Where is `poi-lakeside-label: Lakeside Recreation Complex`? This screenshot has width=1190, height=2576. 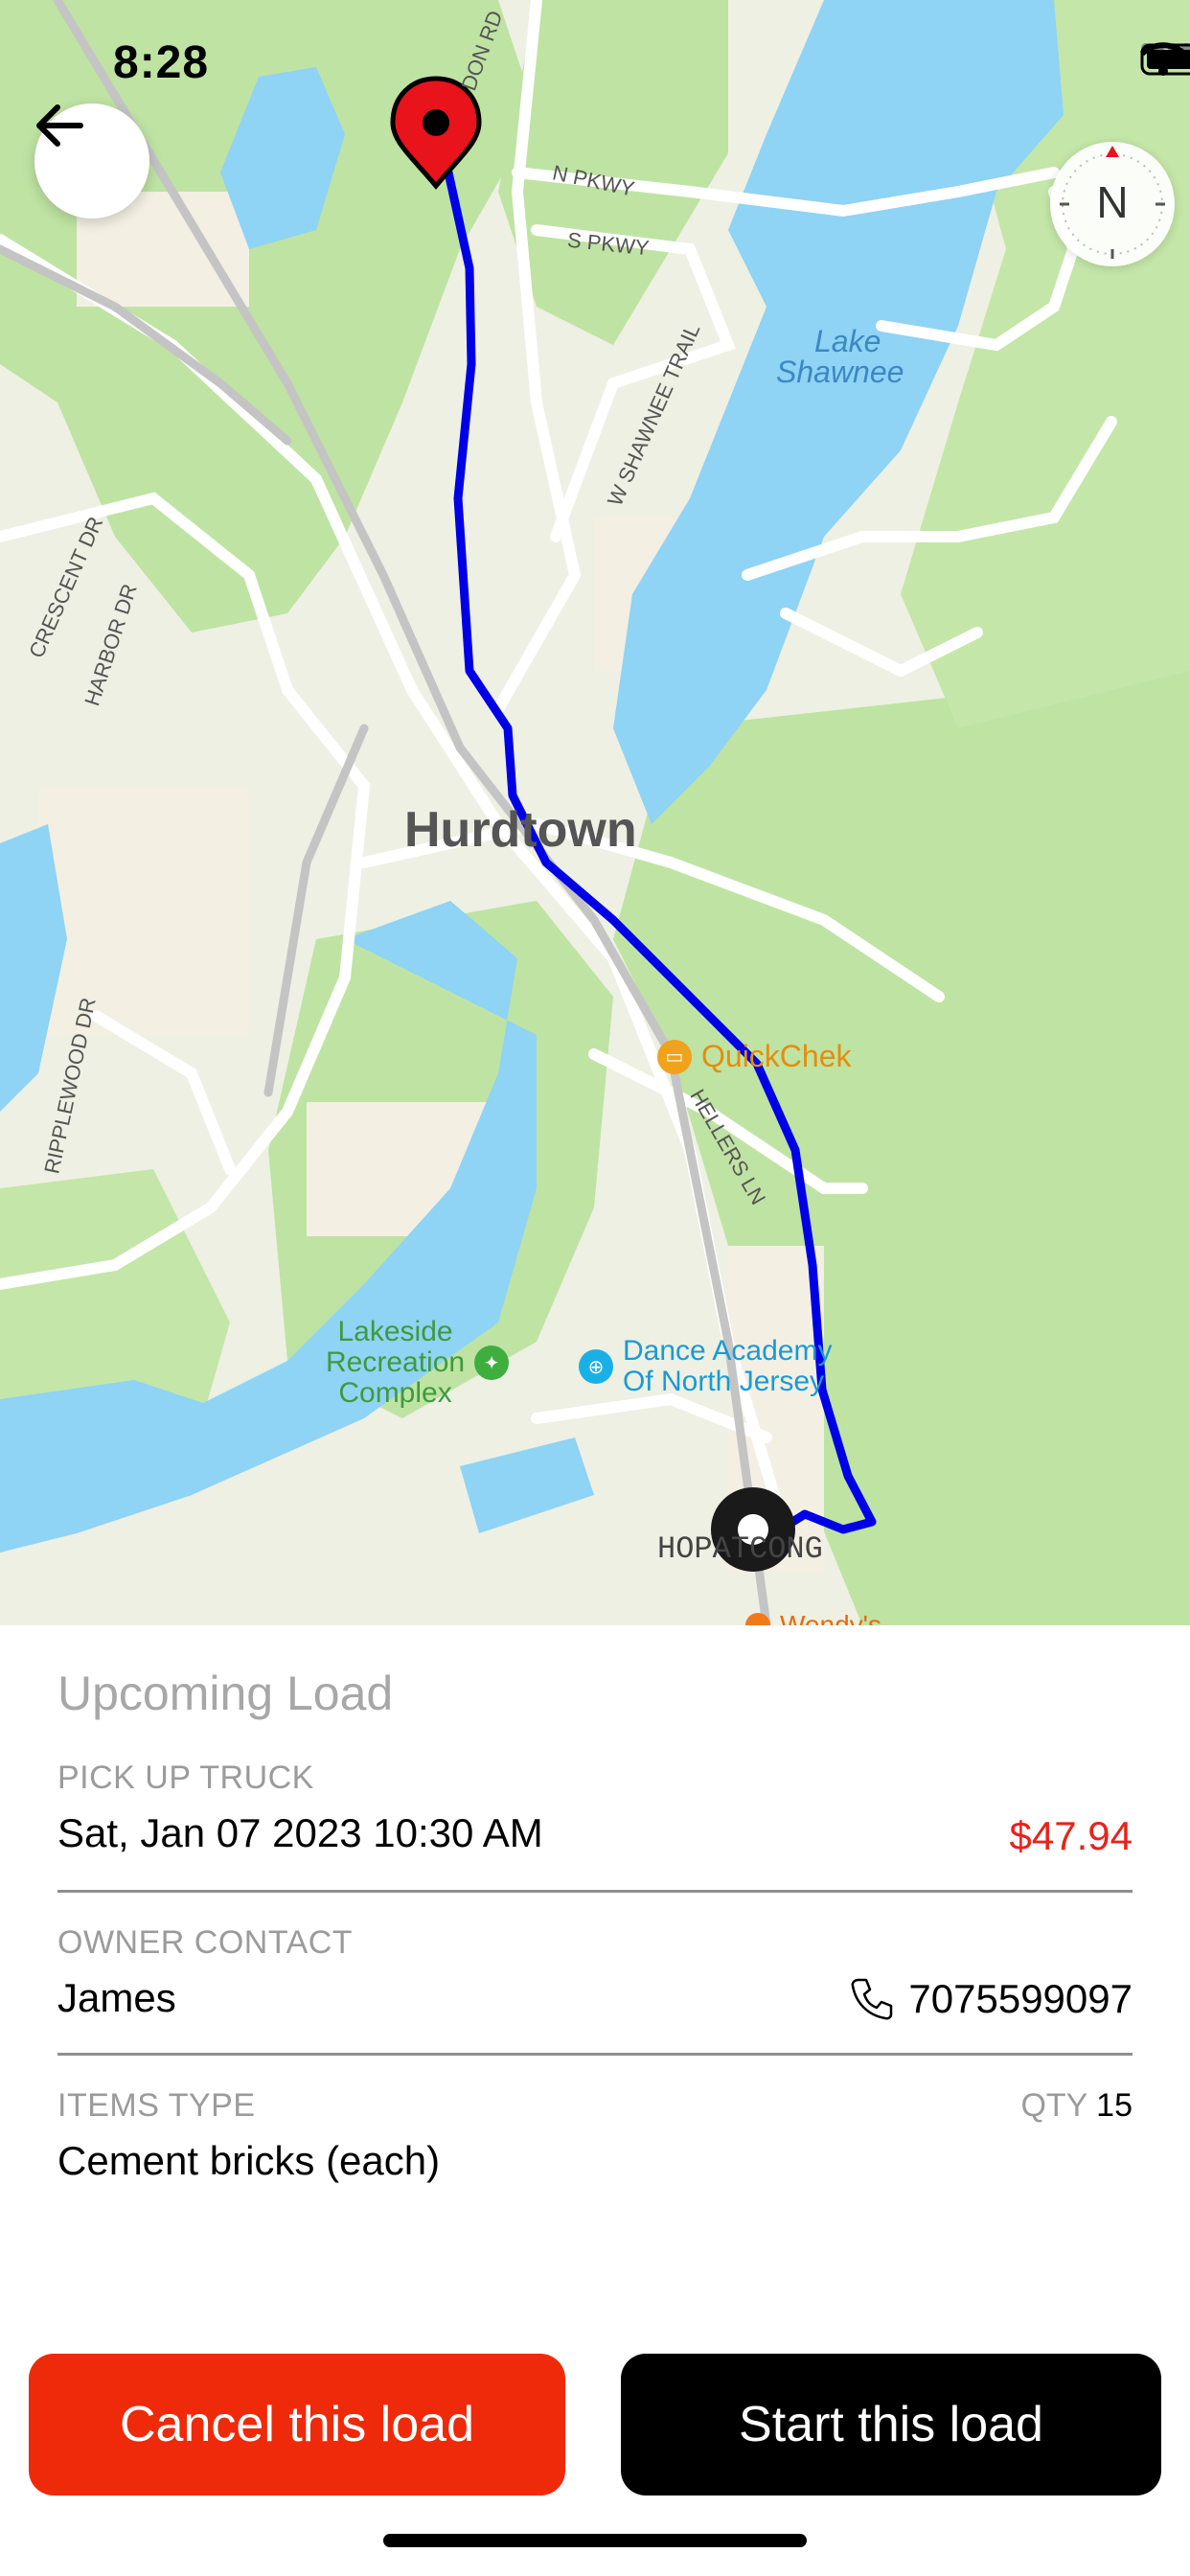 poi-lakeside-label: Lakeside Recreation Complex is located at coordinates (396, 1362).